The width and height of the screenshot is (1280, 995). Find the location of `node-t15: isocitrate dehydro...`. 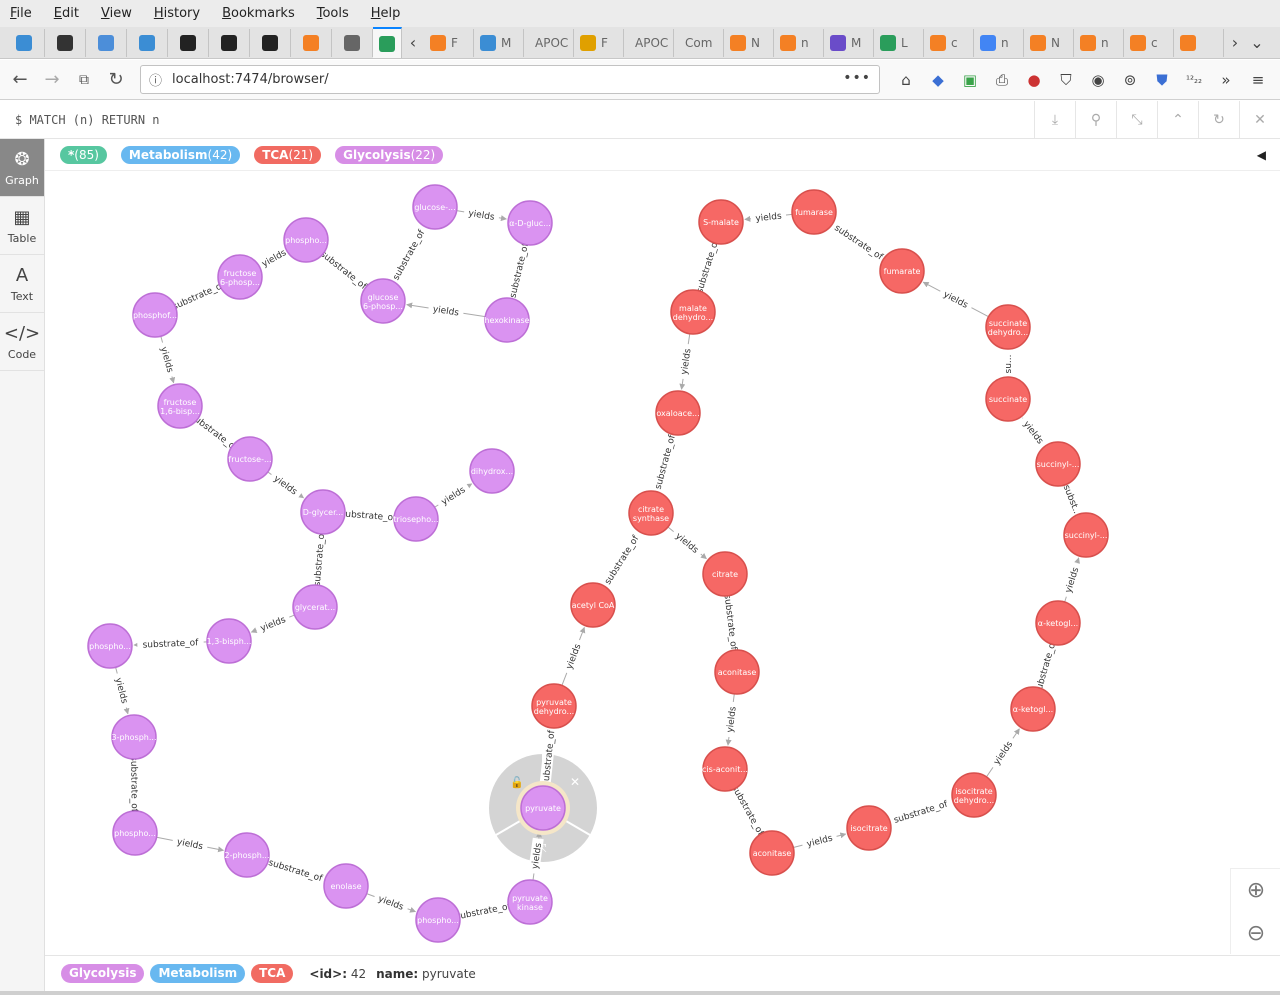

node-t15: isocitrate dehydro... is located at coordinates (974, 795).